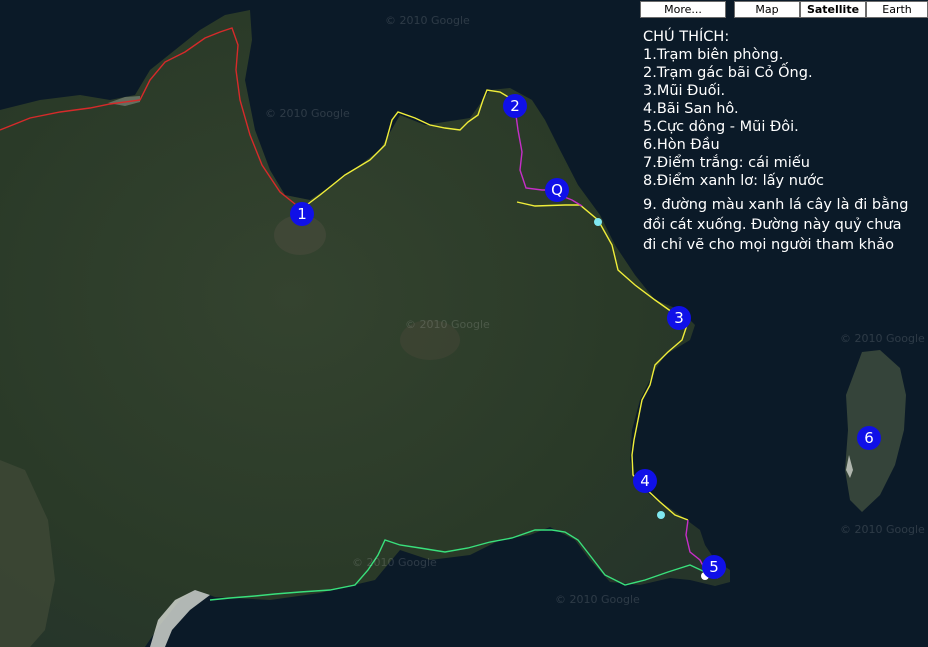  Describe the element at coordinates (721, 127) in the screenshot. I see `legend-item: 5.Cực dông - Mũi Đôi.` at that location.